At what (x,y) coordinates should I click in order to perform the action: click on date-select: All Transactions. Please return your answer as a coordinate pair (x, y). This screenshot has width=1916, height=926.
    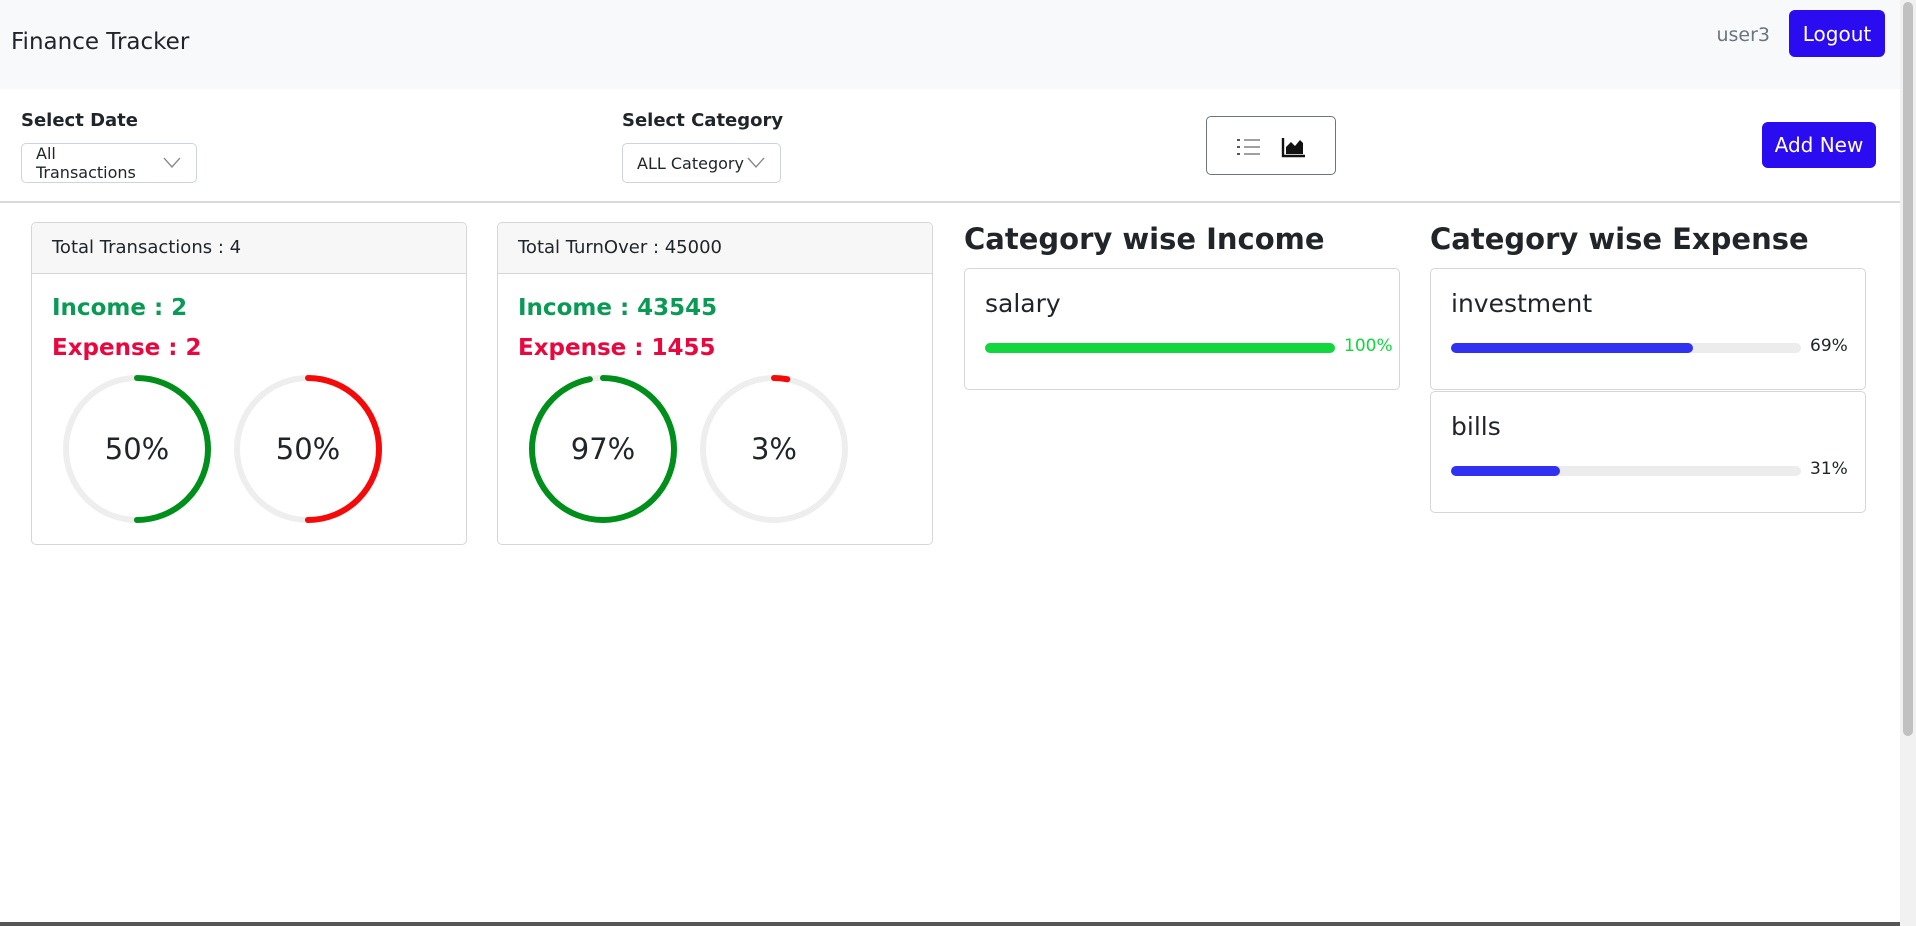
    Looking at the image, I should click on (109, 163).